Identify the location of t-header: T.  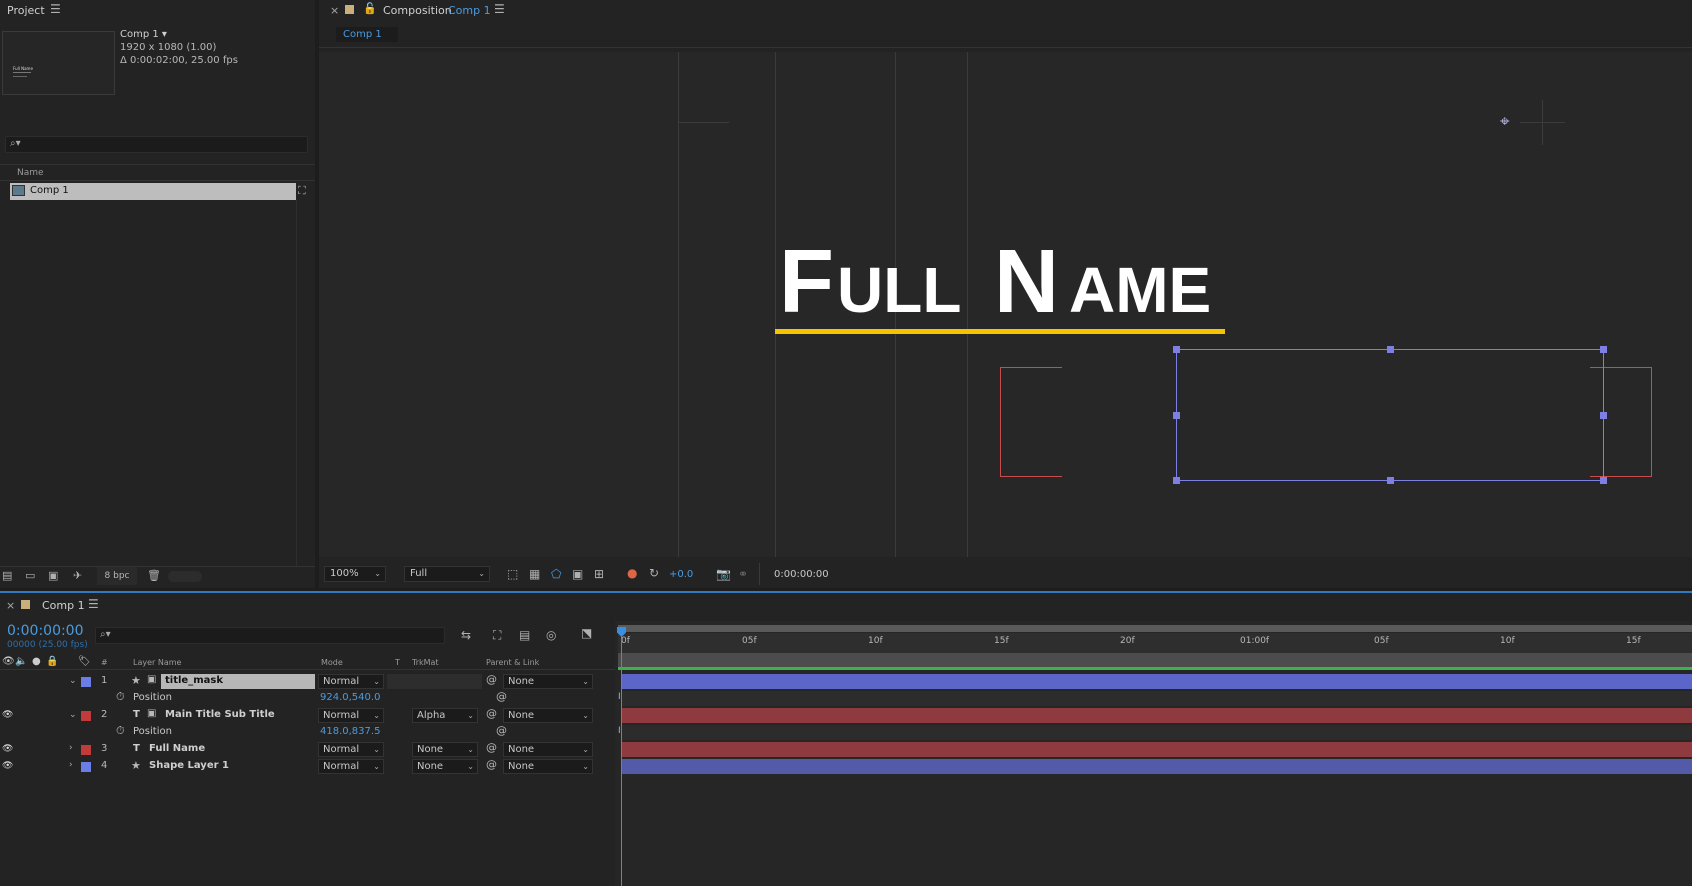
(397, 662).